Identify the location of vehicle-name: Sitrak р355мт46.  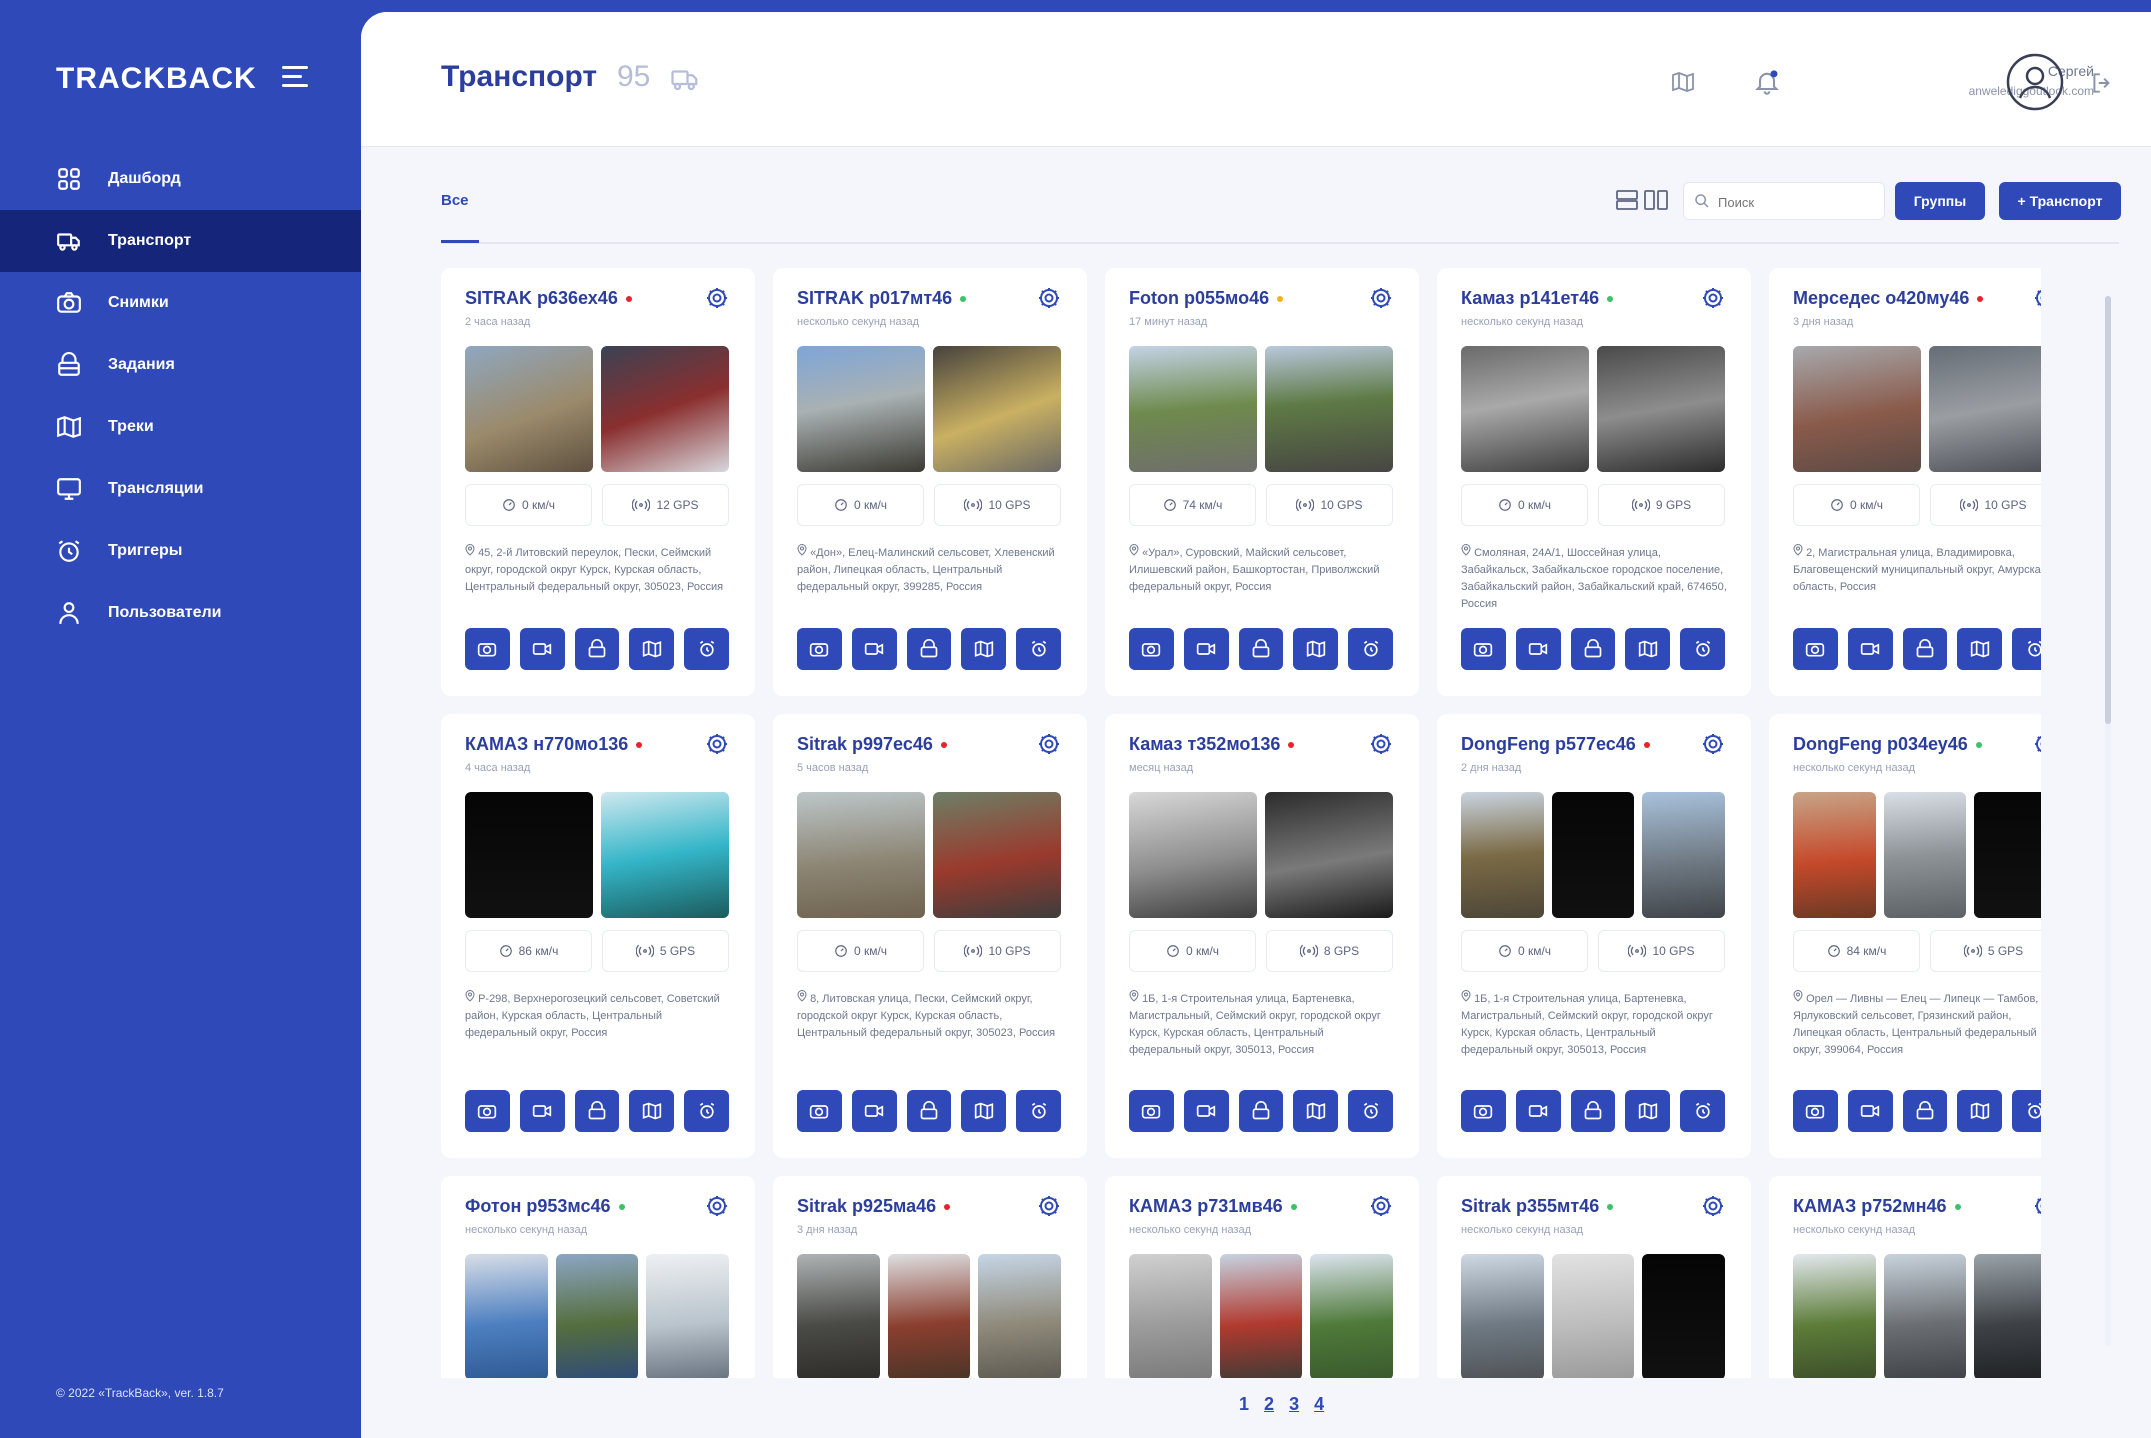
(1537, 1206).